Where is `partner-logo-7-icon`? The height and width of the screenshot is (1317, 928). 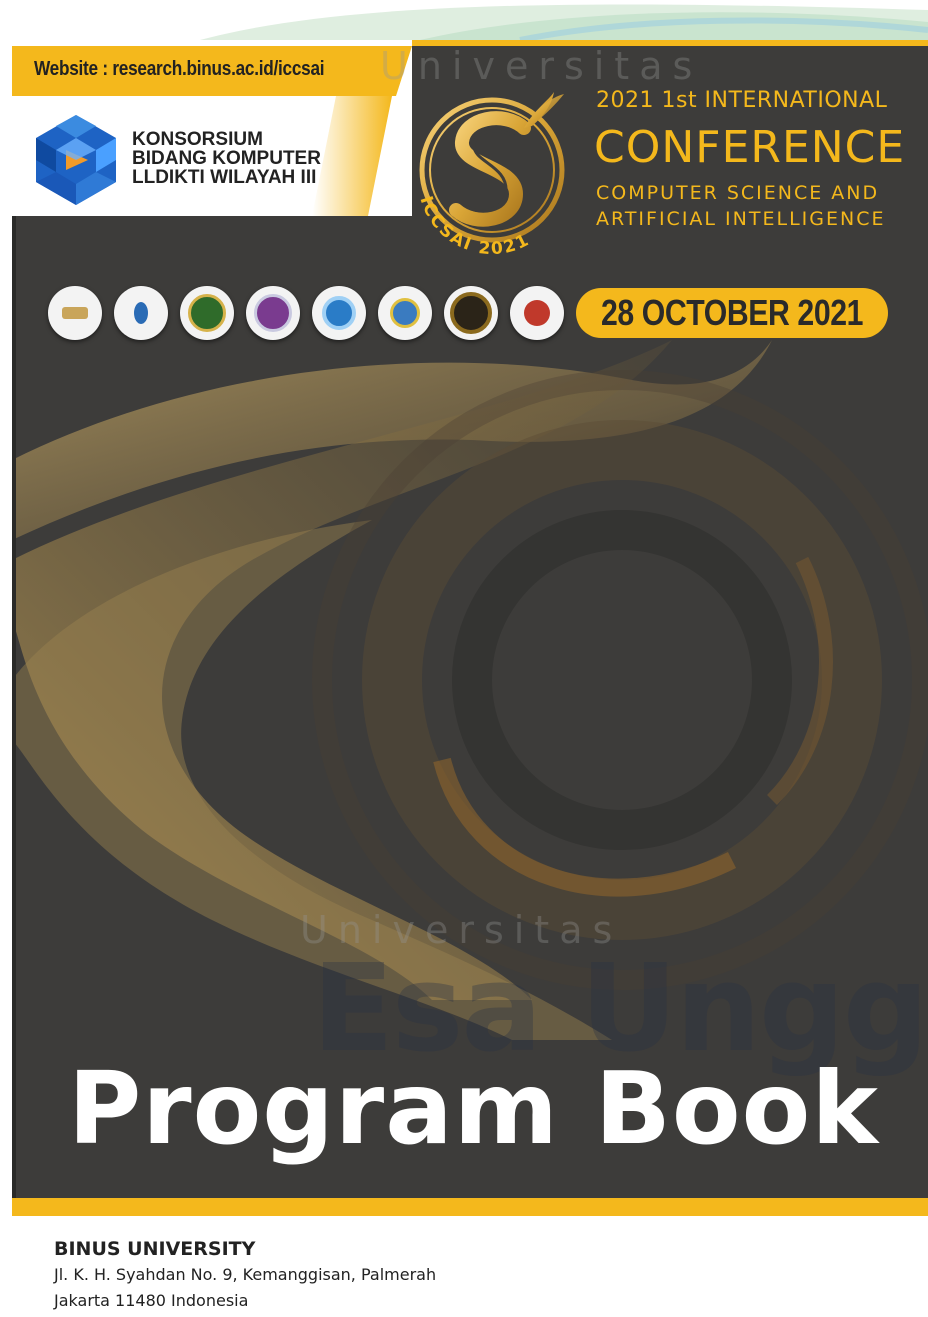
partner-logo-7-icon is located at coordinates (471, 313).